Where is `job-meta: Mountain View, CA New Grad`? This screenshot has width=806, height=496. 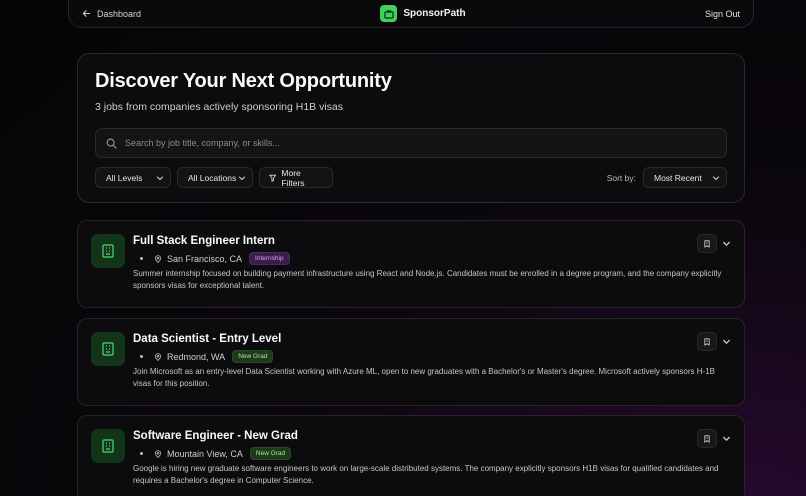
job-meta: Mountain View, CA New Grad is located at coordinates (216, 453).